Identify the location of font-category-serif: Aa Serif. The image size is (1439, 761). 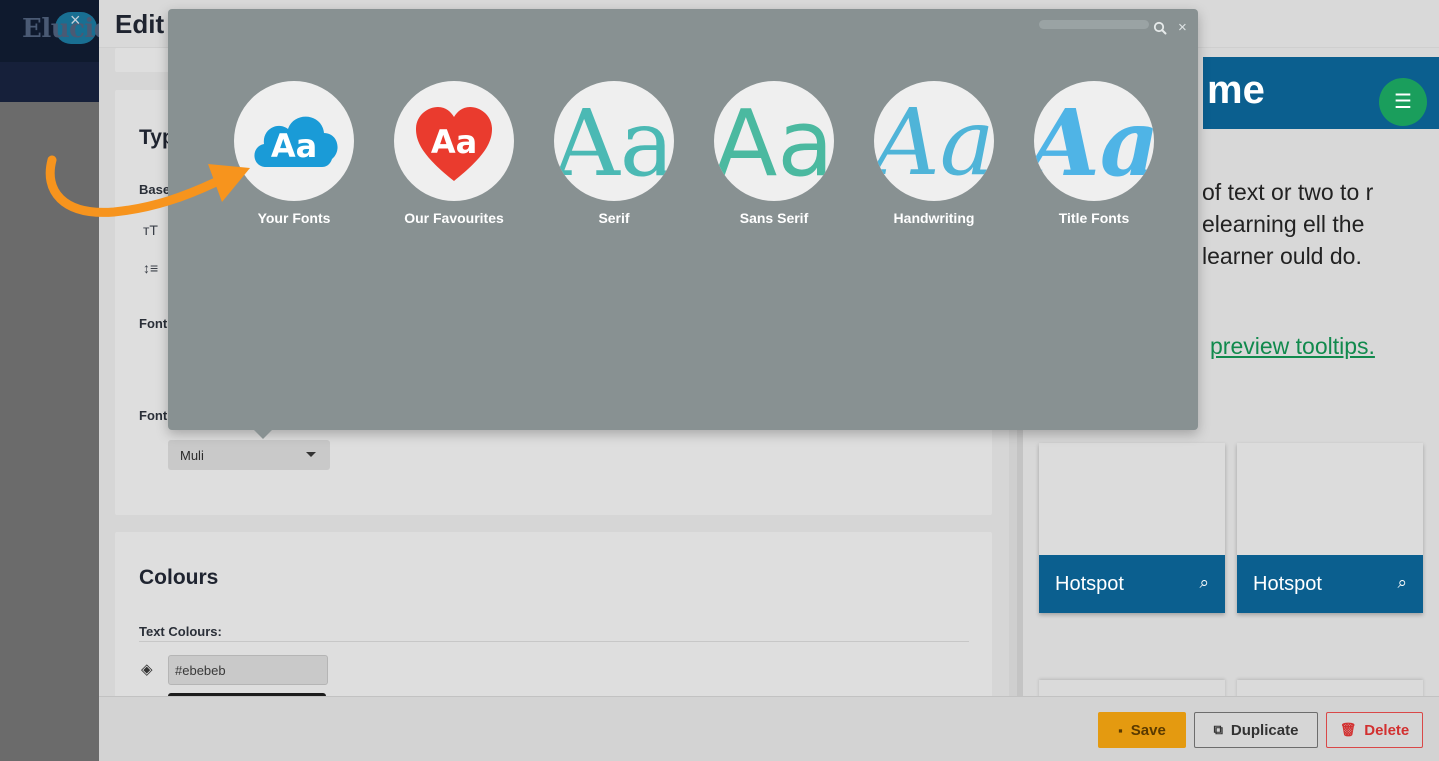
(614, 153).